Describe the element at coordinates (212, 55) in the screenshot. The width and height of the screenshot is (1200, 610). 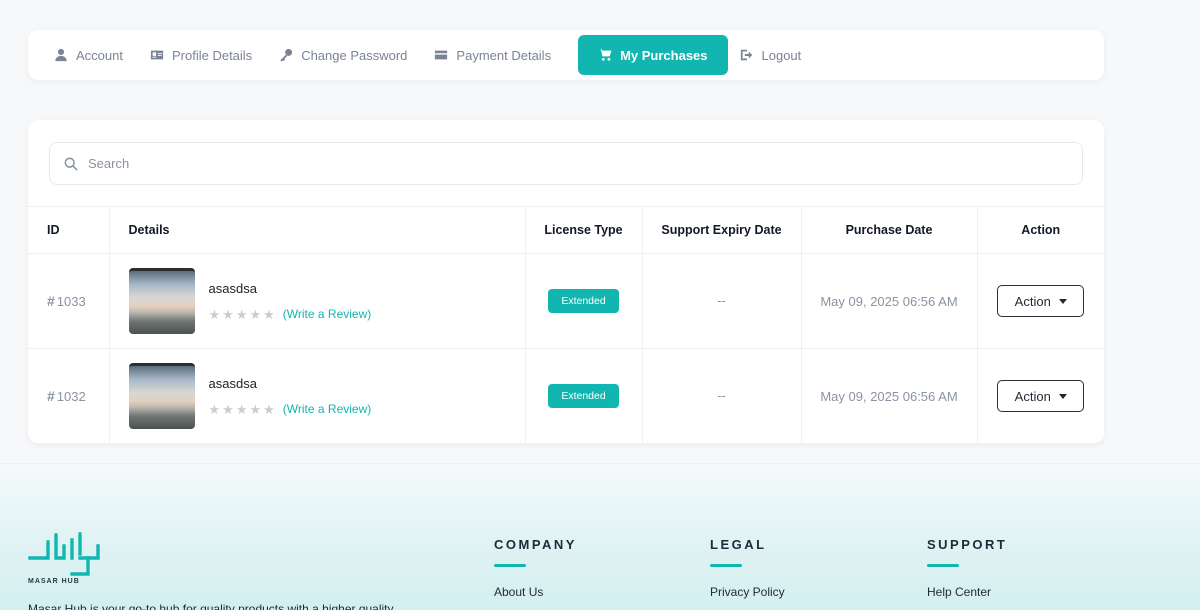
I see `tab-label: Profile Details` at that location.